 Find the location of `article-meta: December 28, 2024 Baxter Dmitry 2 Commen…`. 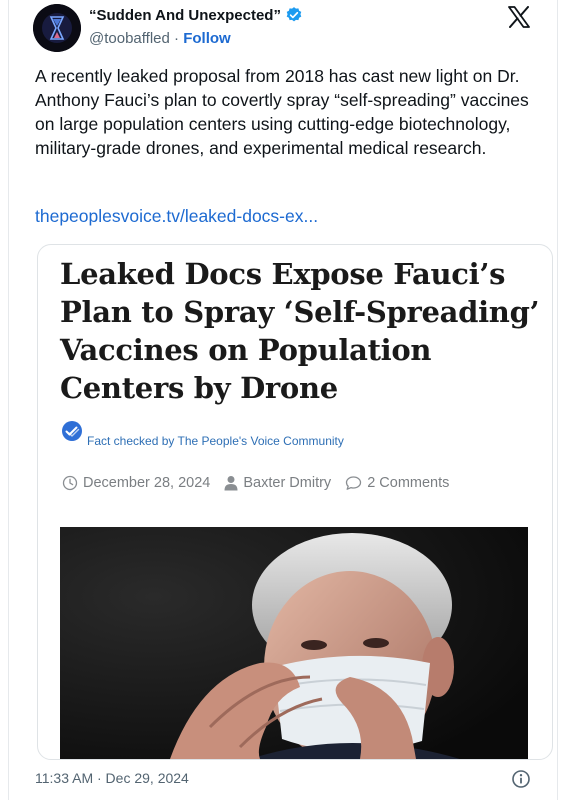

article-meta: December 28, 2024 Baxter Dmitry 2 Commen… is located at coordinates (262, 483).